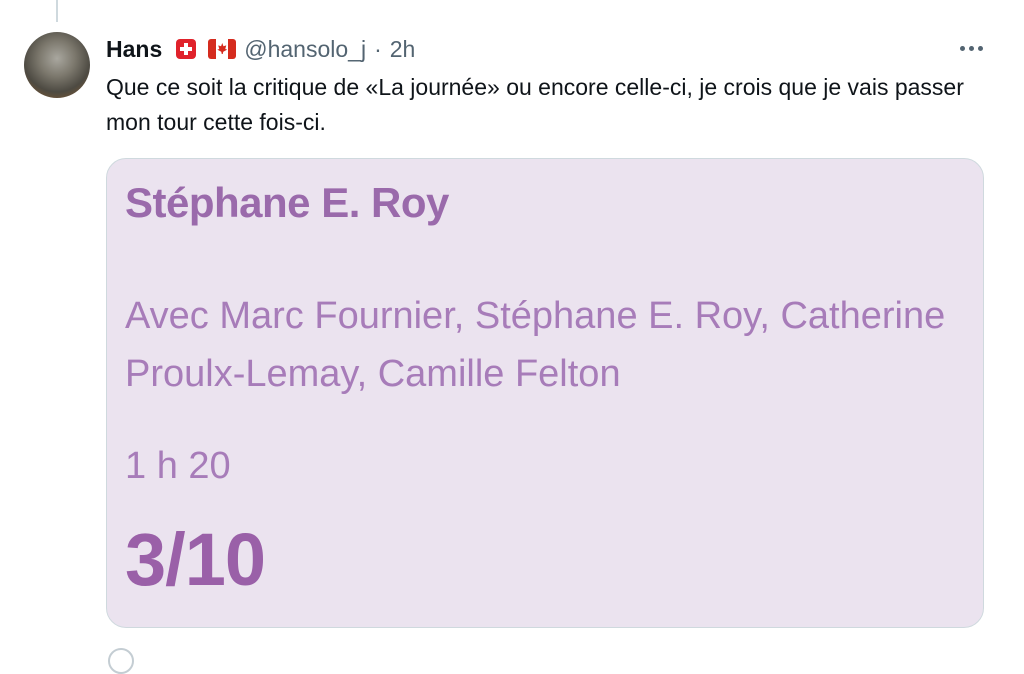  What do you see at coordinates (971, 48) in the screenshot?
I see `more-options-icon` at bounding box center [971, 48].